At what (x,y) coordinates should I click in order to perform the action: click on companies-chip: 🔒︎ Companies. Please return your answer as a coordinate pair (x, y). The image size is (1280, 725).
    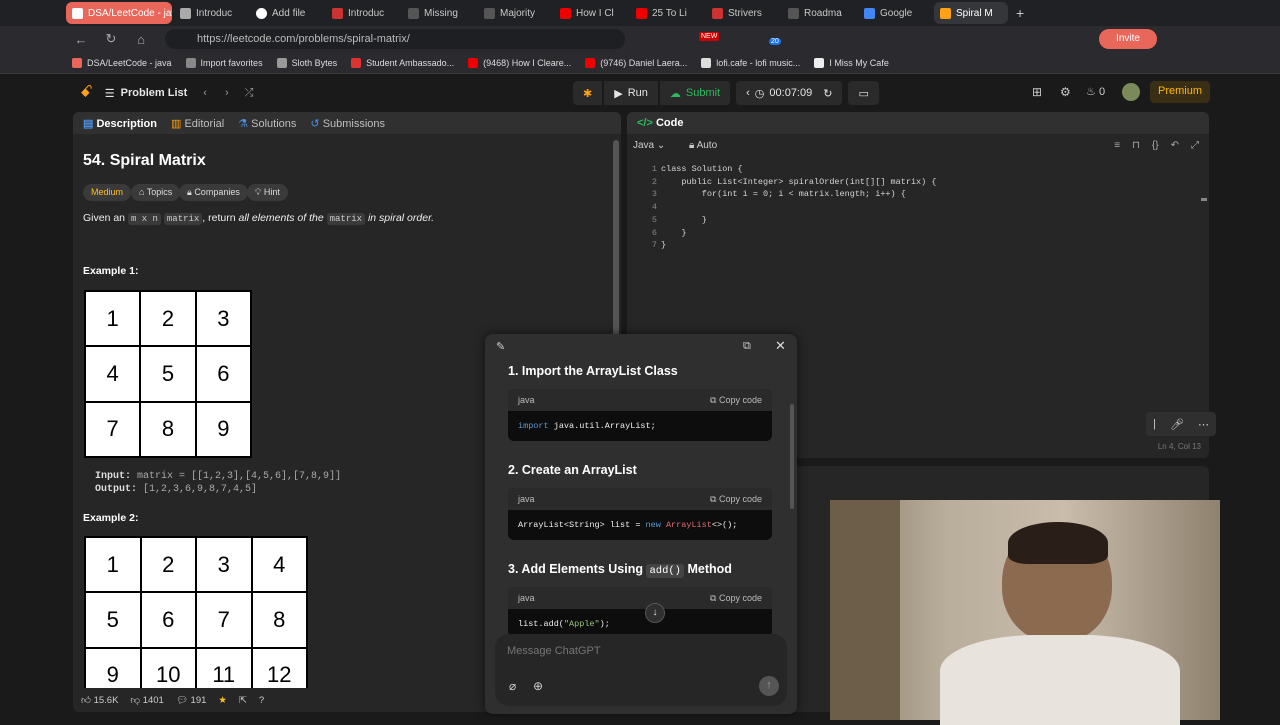
    Looking at the image, I should click on (213, 192).